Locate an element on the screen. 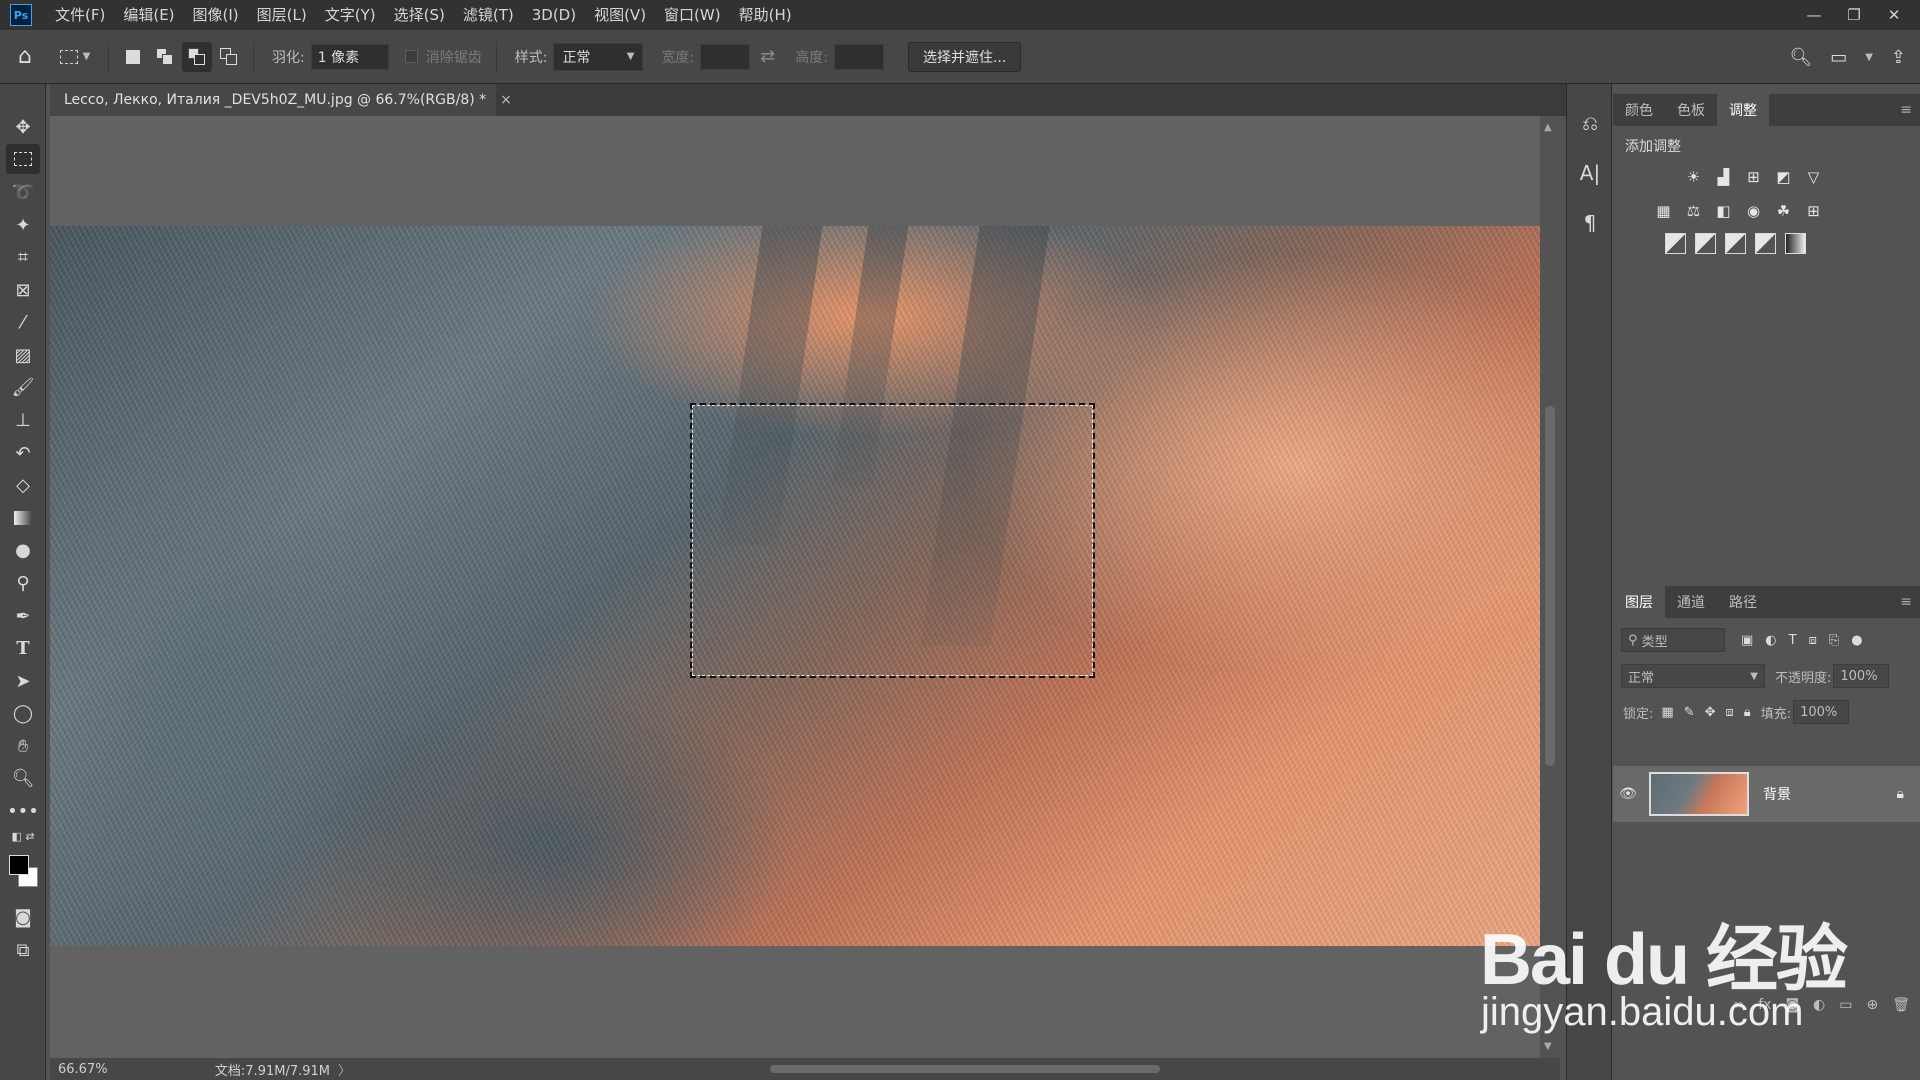 The width and height of the screenshot is (1920, 1080). restore-button: ❐ is located at coordinates (1854, 15).